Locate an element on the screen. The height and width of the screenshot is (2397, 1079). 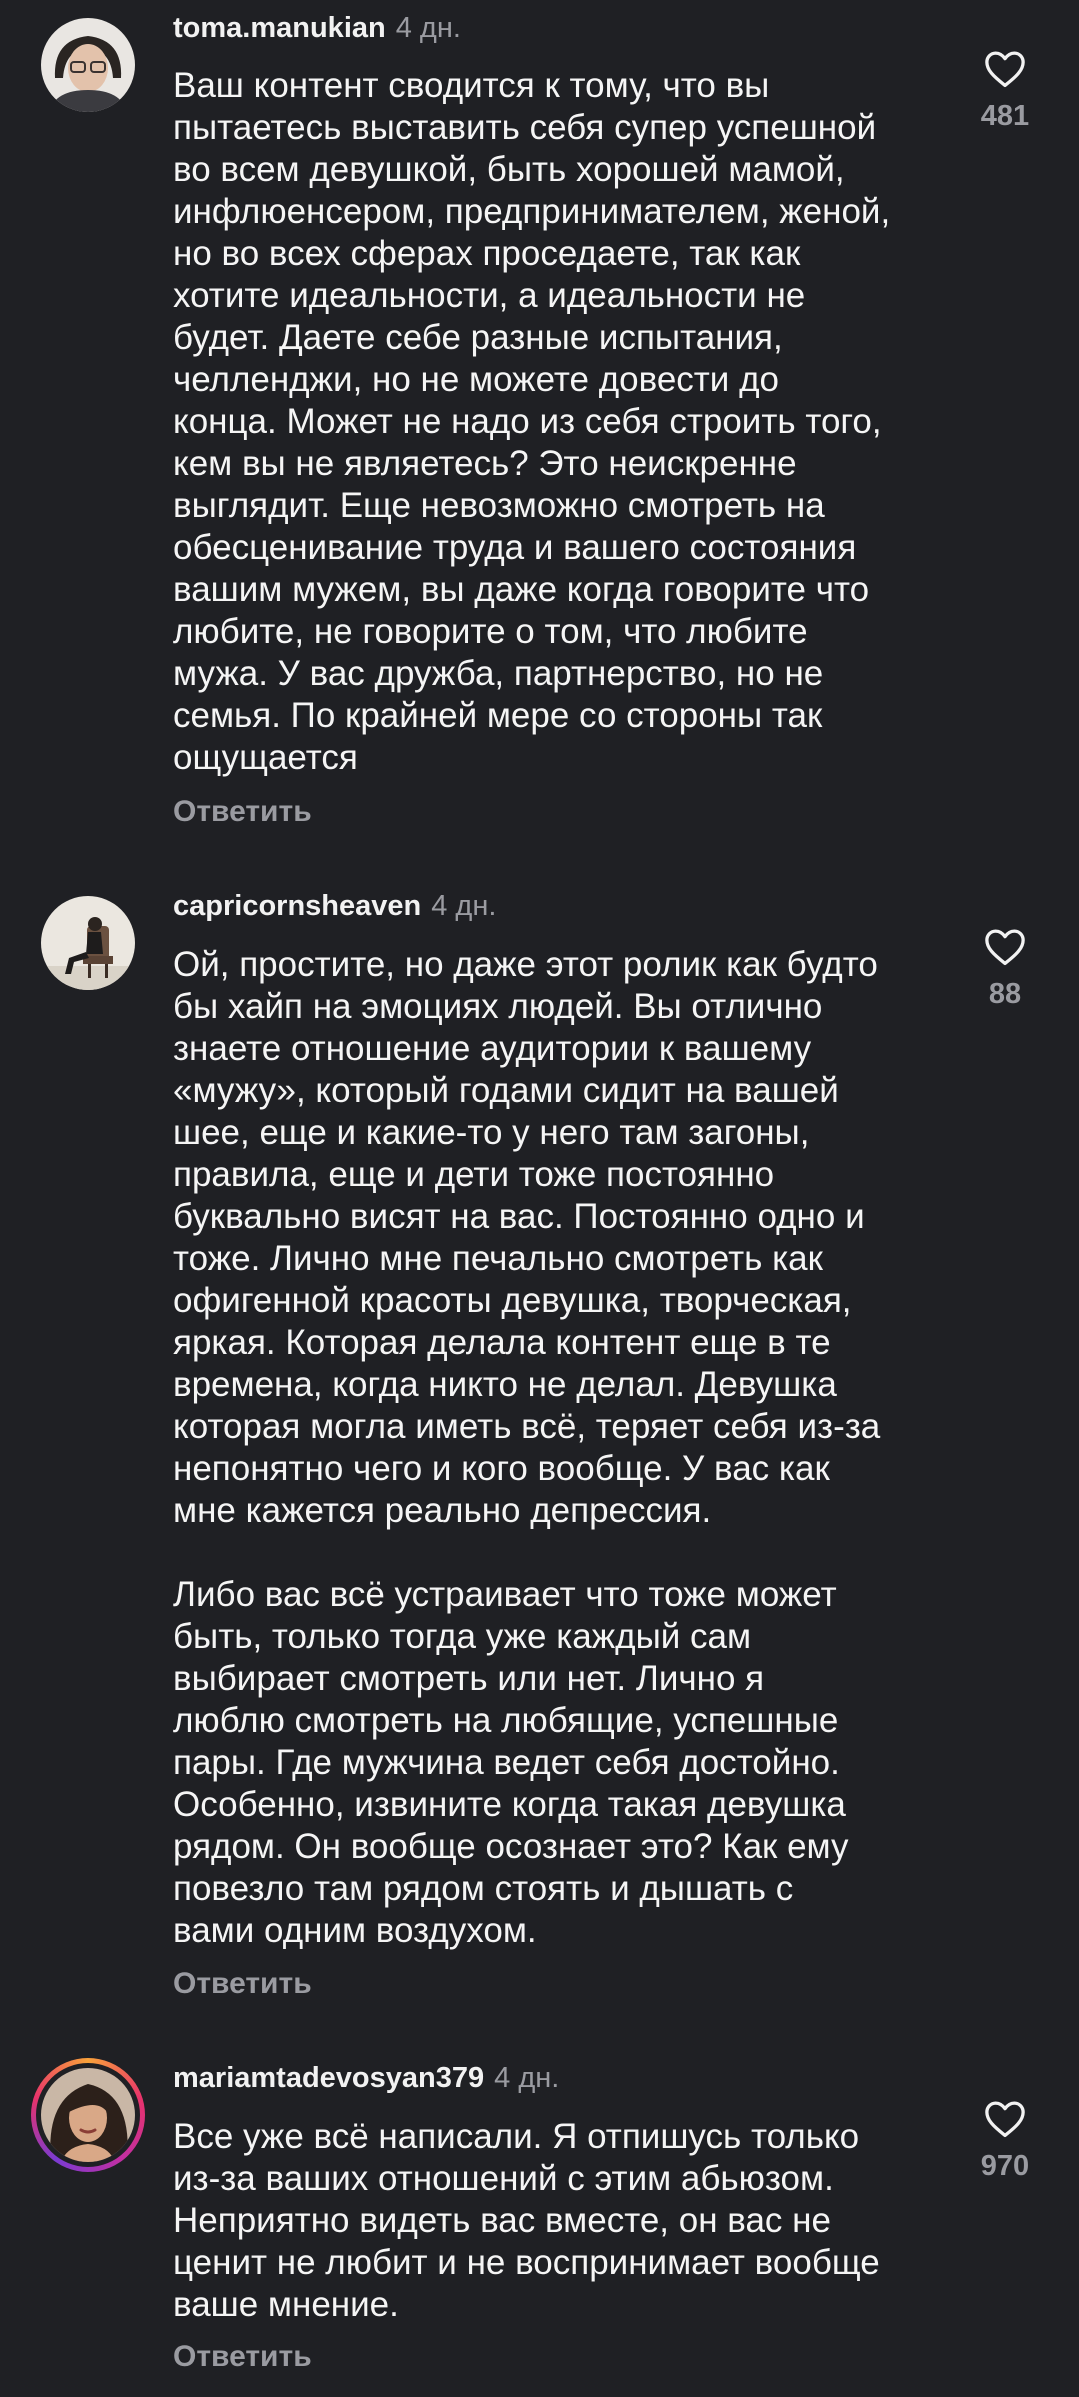
like-button: 88 is located at coordinates (1005, 969).